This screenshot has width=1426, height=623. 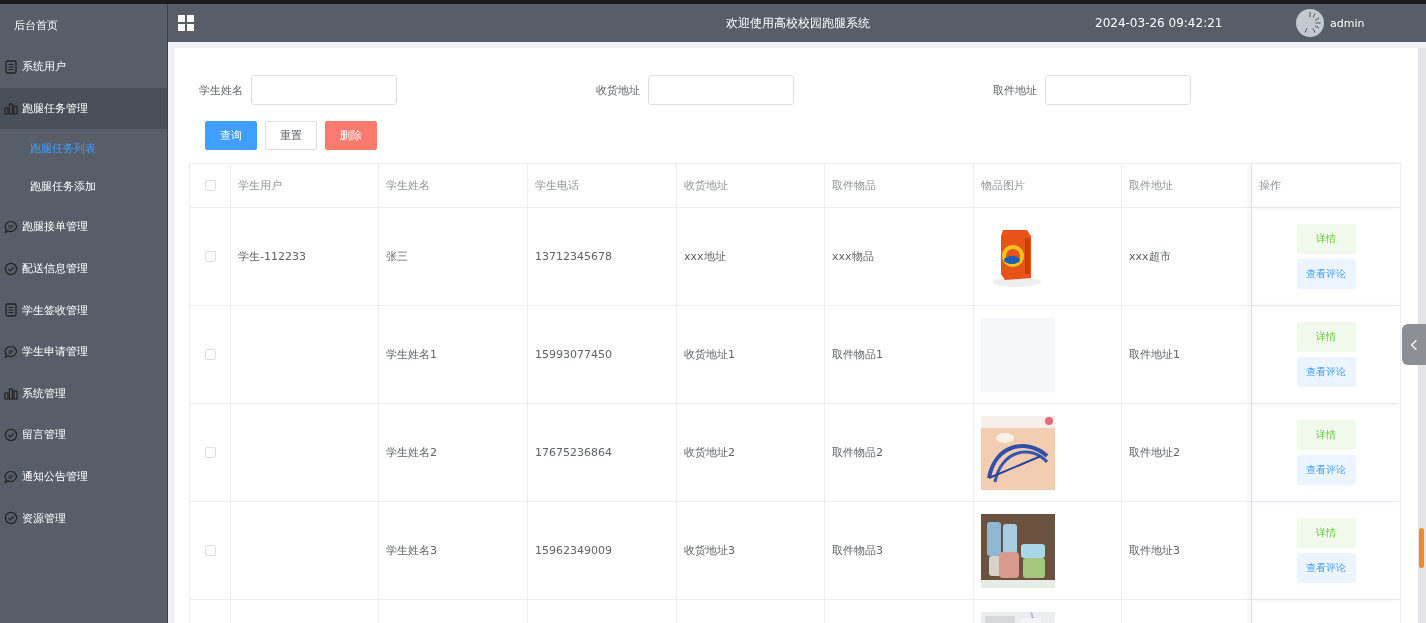 What do you see at coordinates (83, 435) in the screenshot?
I see `sidebar-item: 留言管理` at bounding box center [83, 435].